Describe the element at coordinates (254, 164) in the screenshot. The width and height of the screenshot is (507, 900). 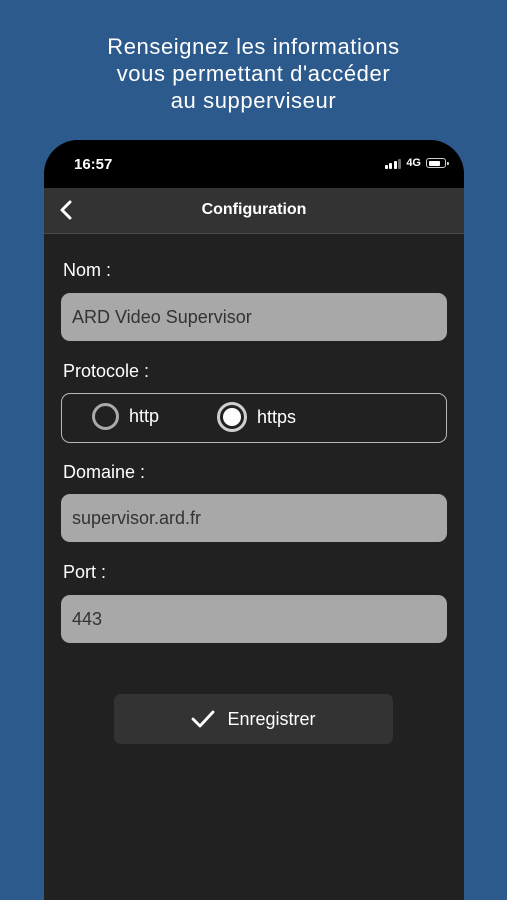
I see `status-bar: 16:57 4G` at that location.